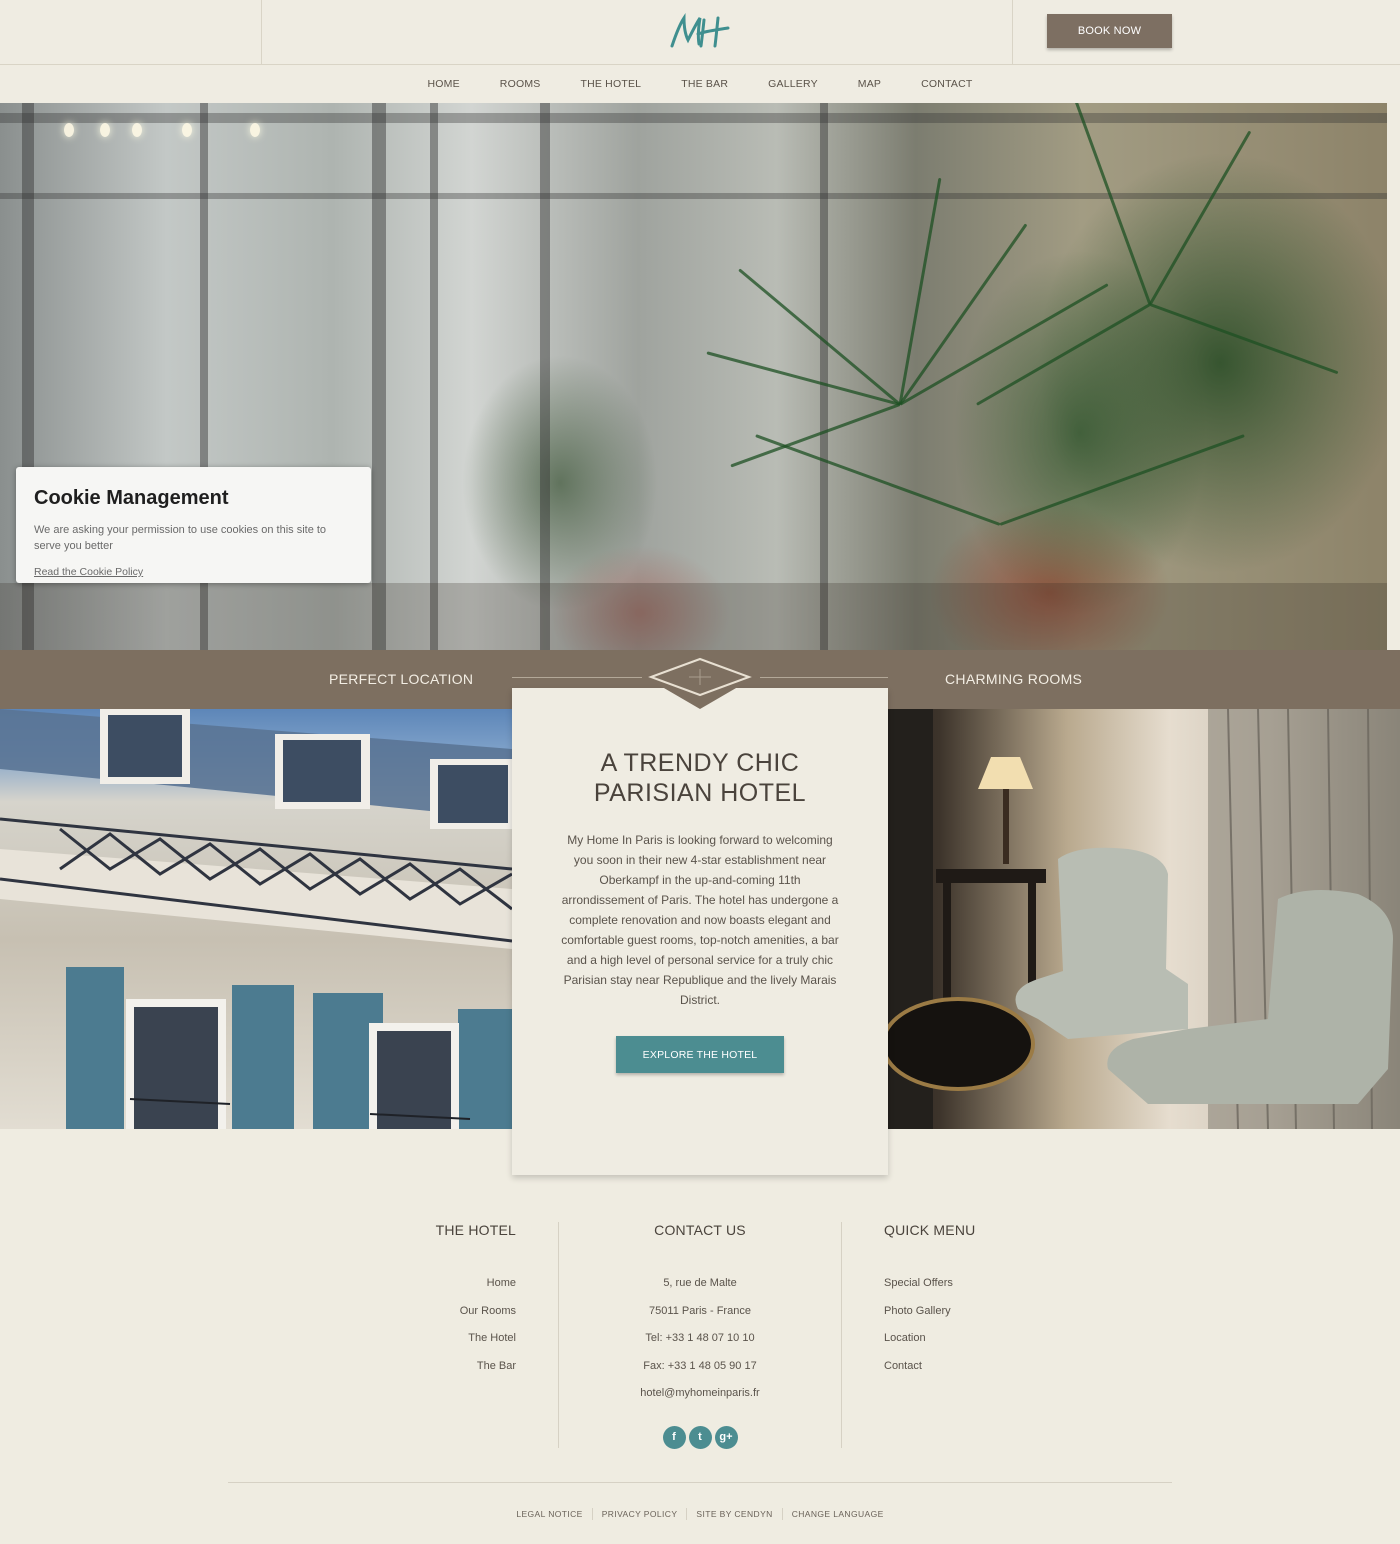  I want to click on nav-the-bar: THE BAR, so click(704, 84).